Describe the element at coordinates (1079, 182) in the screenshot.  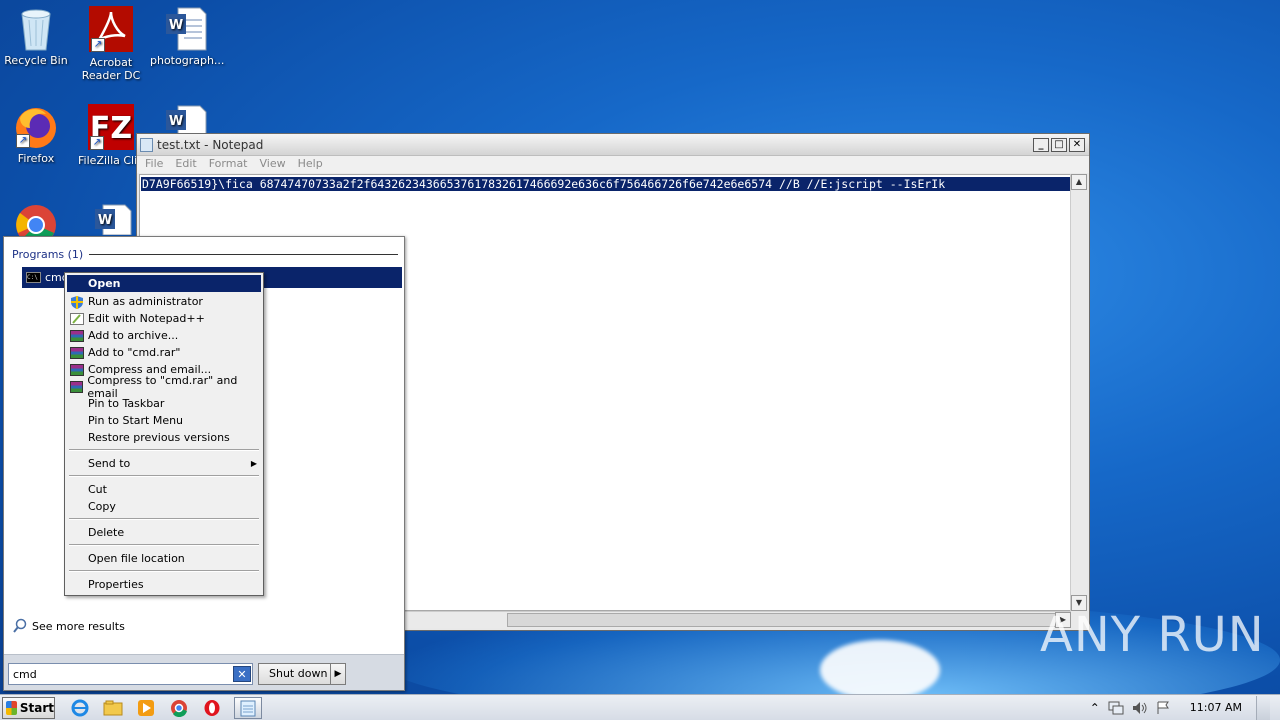
I see `scroll-up-icon: ▲` at that location.